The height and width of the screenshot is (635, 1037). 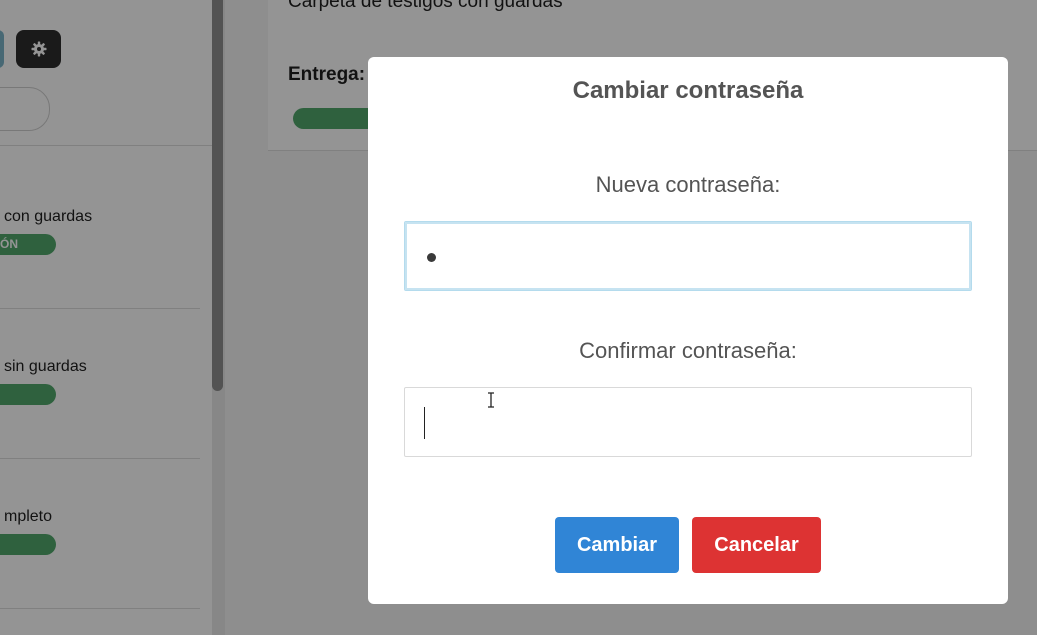 What do you see at coordinates (688, 350) in the screenshot?
I see `confirm-password-label: Confirmar contraseña:` at bounding box center [688, 350].